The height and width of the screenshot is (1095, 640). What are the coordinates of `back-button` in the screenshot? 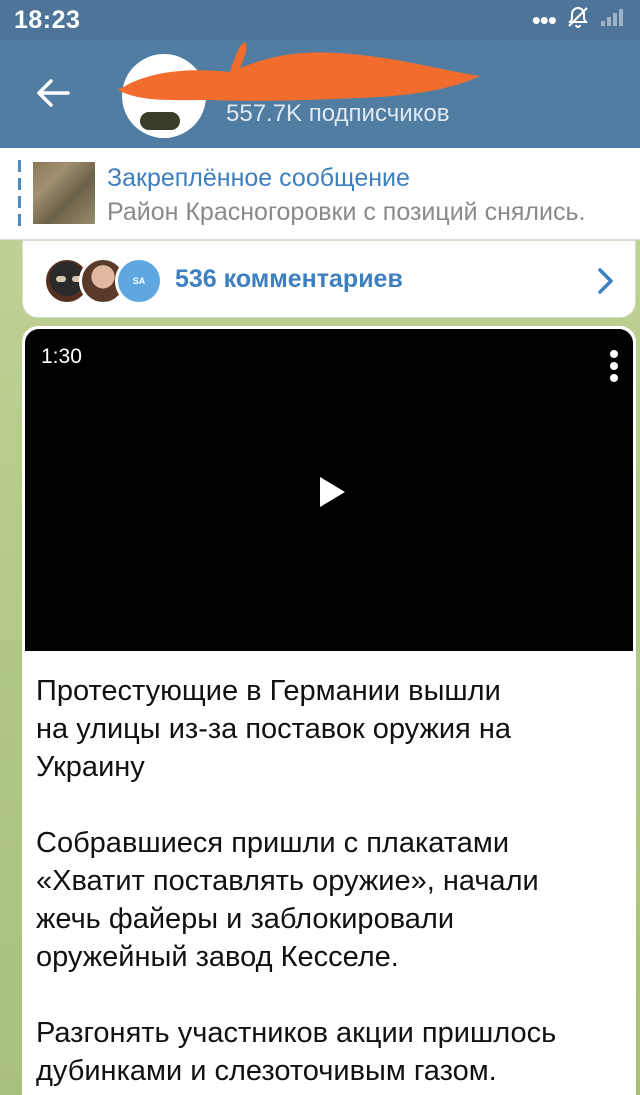 It's located at (53, 93).